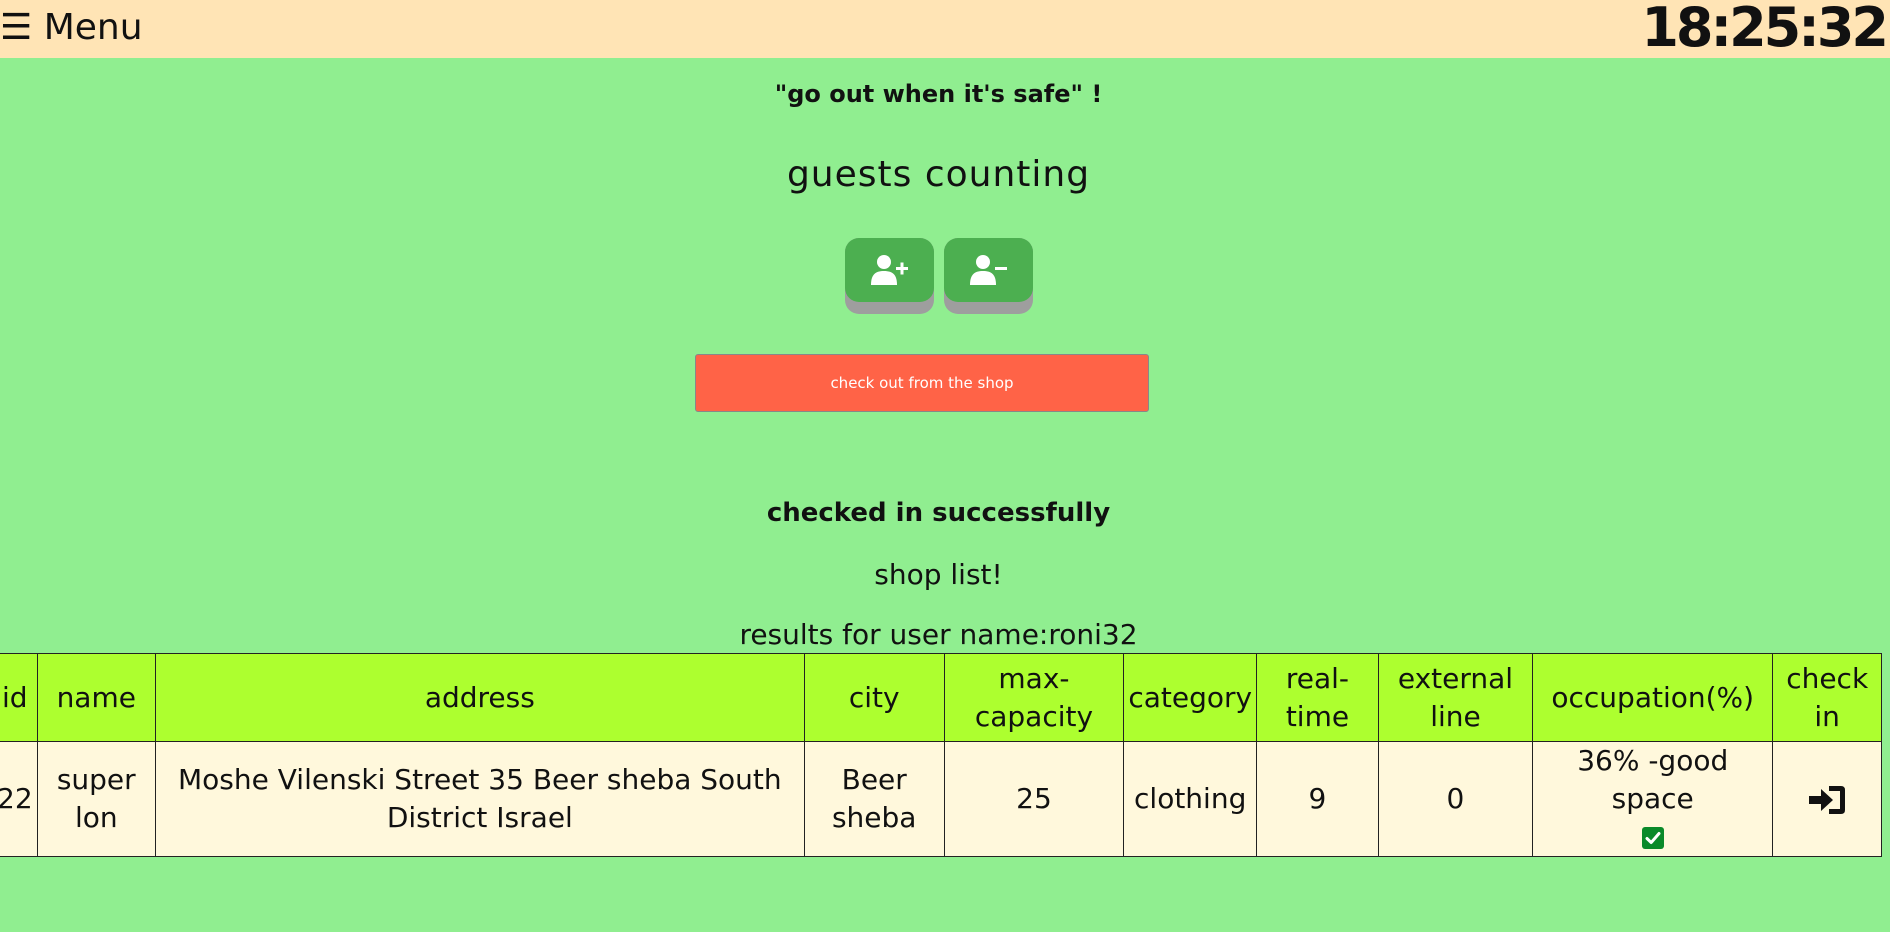 Image resolution: width=1890 pixels, height=932 pixels. What do you see at coordinates (1652, 838) in the screenshot?
I see `check-square-icon` at bounding box center [1652, 838].